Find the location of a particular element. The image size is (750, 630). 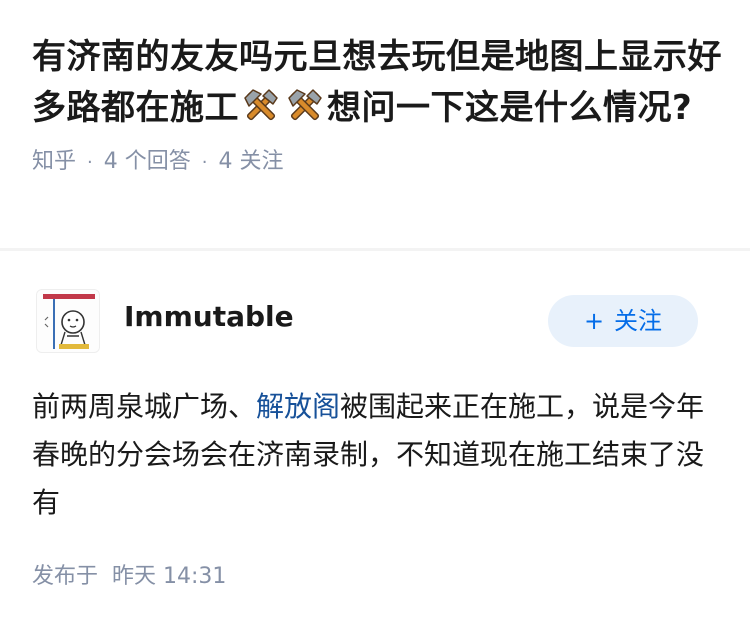

publish-time-value: 昨天 14:31 is located at coordinates (169, 576).